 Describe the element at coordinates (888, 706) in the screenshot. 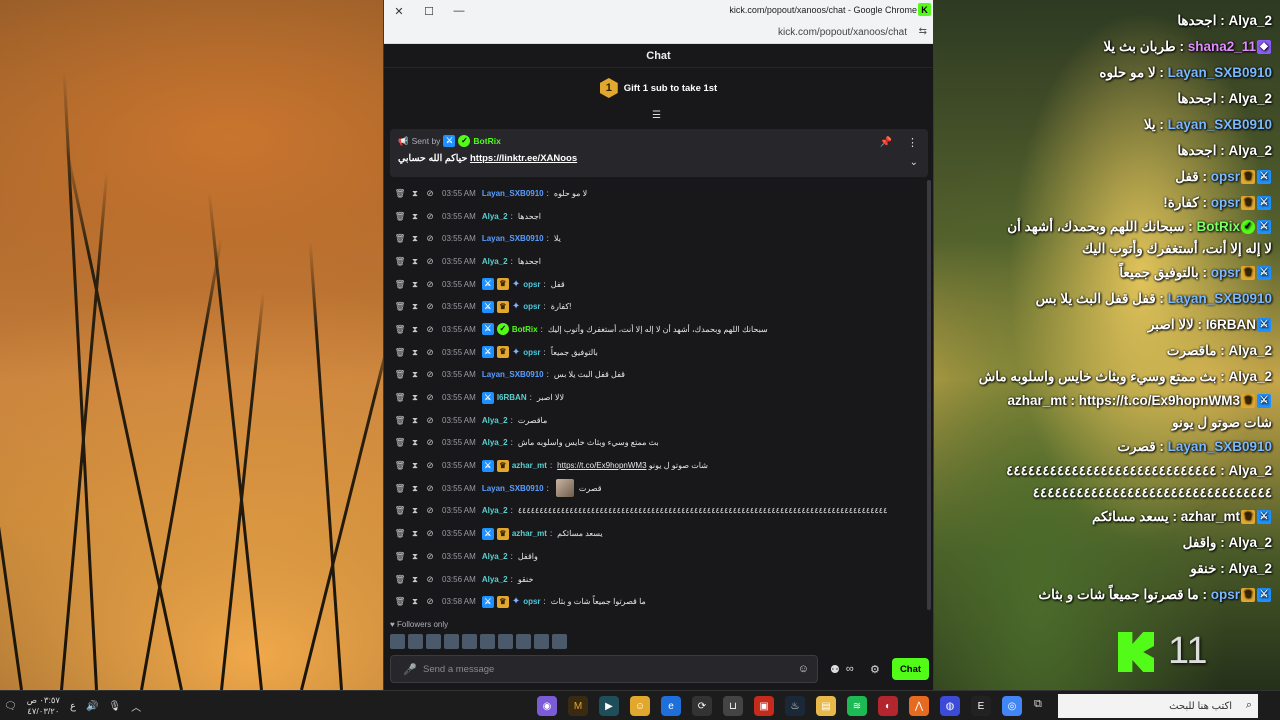

I see `app-icon: ◐` at that location.